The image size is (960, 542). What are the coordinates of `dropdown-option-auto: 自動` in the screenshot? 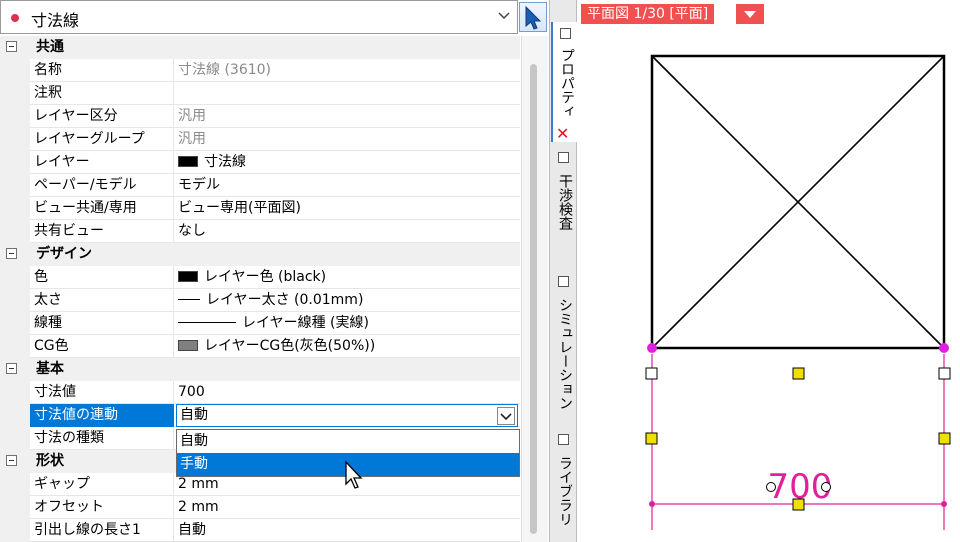 It's located at (348, 441).